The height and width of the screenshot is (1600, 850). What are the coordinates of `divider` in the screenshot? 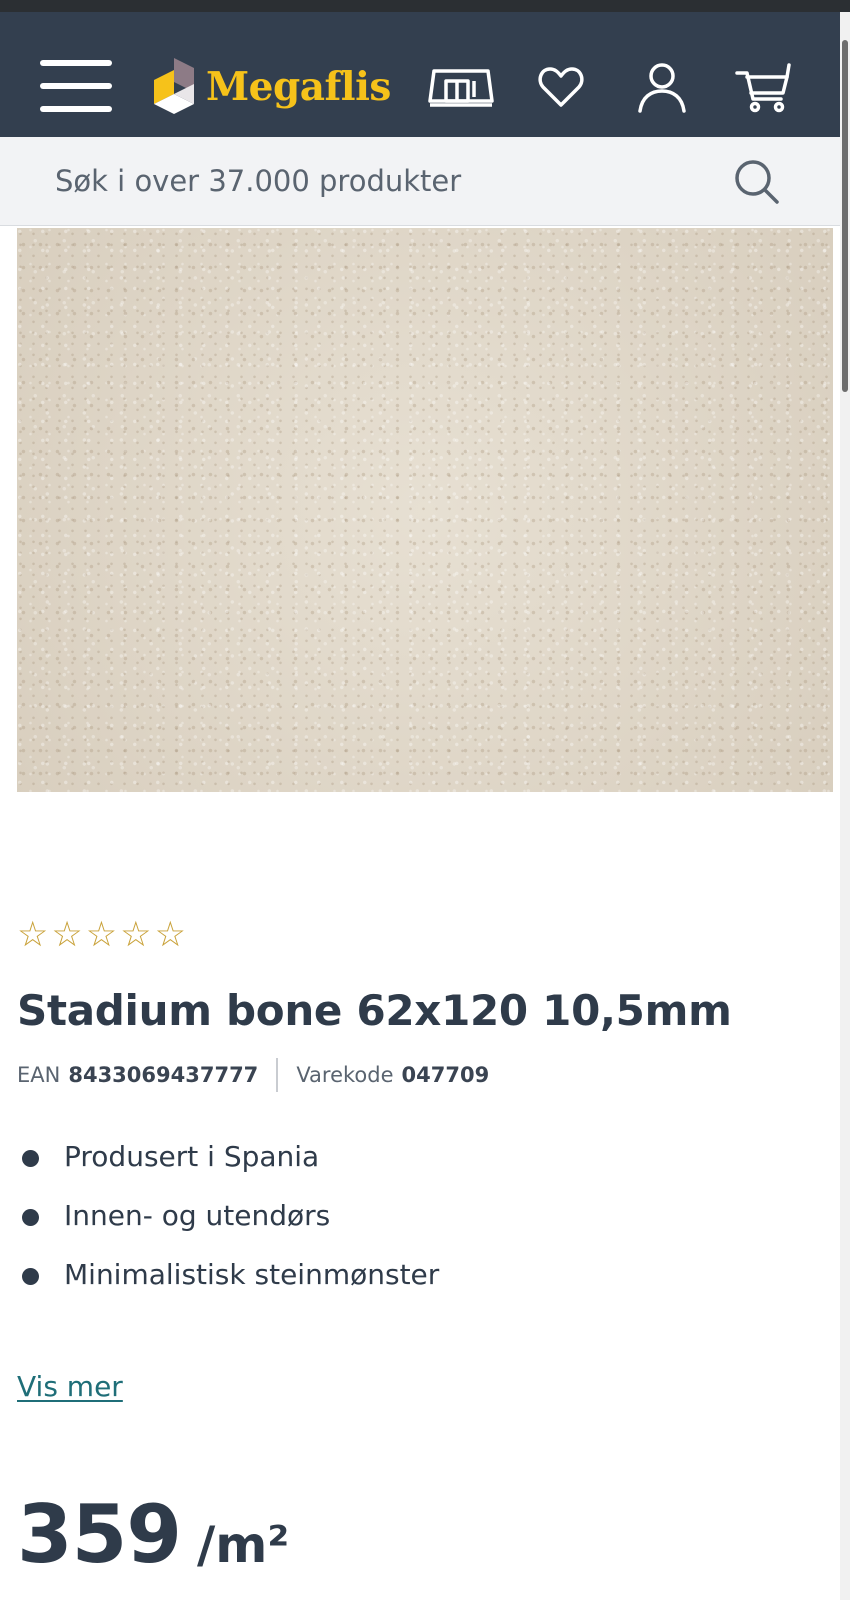 It's located at (277, 1075).